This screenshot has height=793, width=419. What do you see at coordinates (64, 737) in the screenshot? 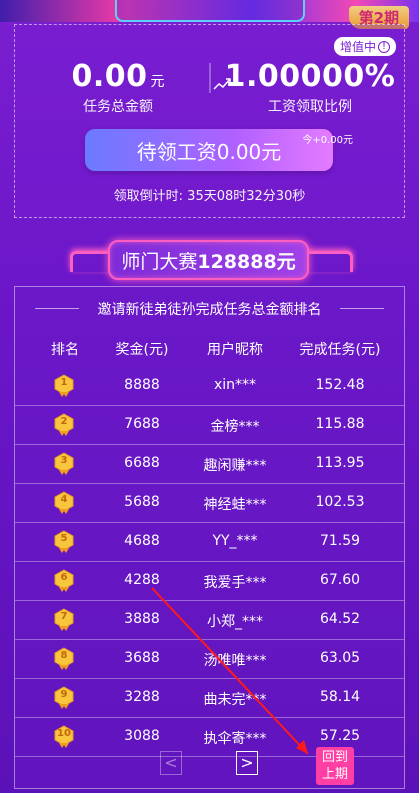
I see `medal-icon: 10` at bounding box center [64, 737].